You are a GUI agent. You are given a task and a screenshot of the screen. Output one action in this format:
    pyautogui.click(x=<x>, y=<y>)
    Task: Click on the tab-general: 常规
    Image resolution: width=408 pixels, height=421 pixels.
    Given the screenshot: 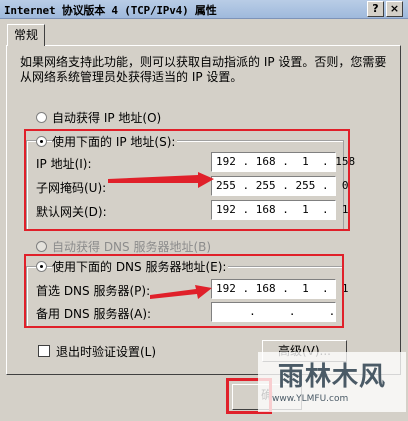 What is the action you would take?
    pyautogui.click(x=26, y=35)
    